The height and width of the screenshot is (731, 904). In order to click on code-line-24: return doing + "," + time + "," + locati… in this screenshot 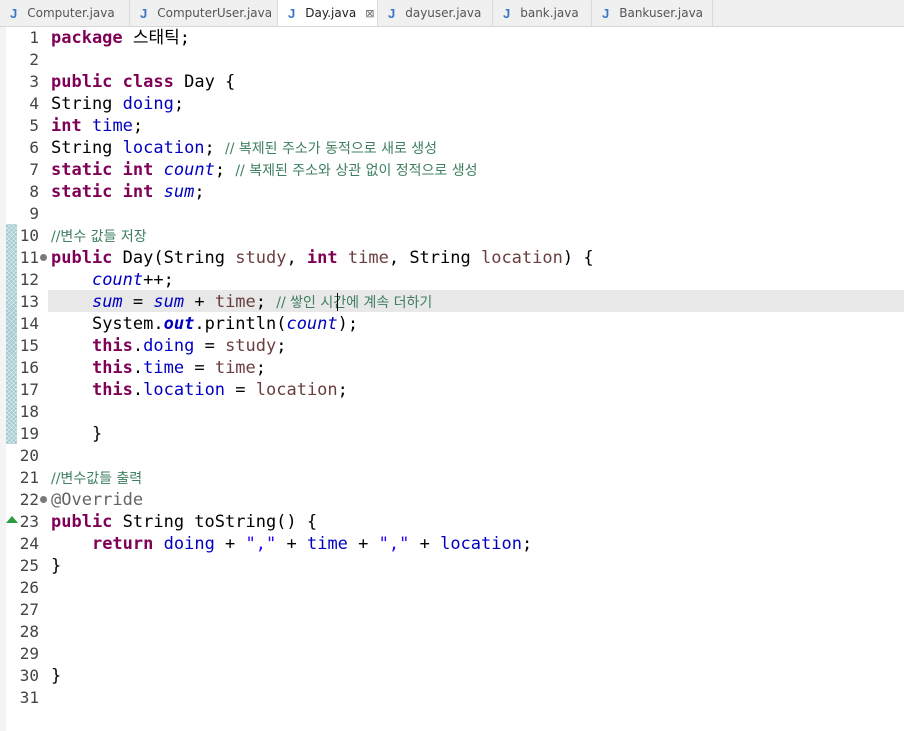, I will do `click(312, 544)`.